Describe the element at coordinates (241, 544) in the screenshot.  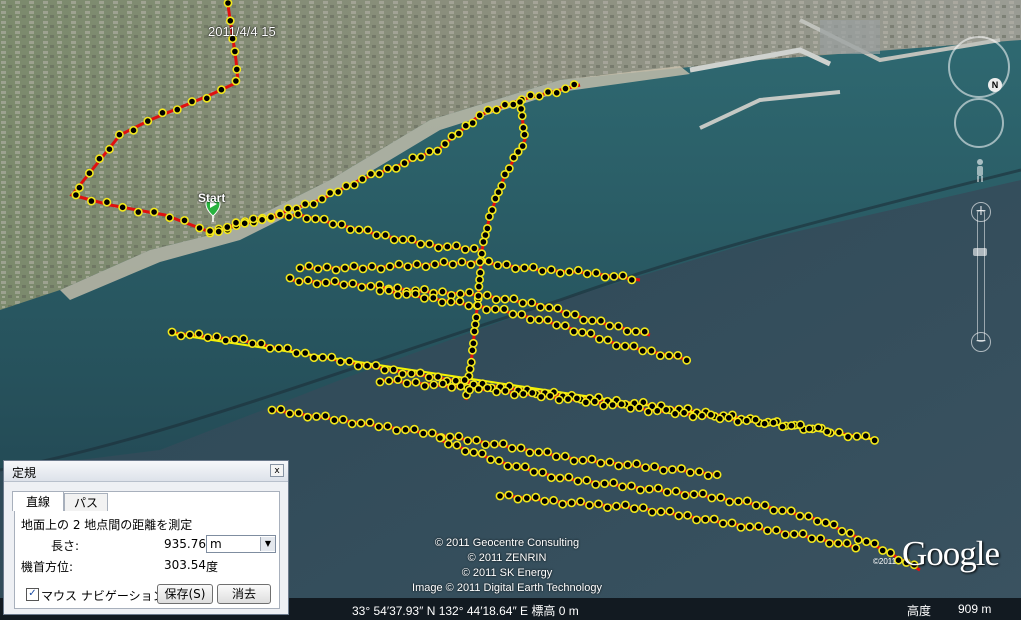
I see `unit-select: m ▼` at that location.